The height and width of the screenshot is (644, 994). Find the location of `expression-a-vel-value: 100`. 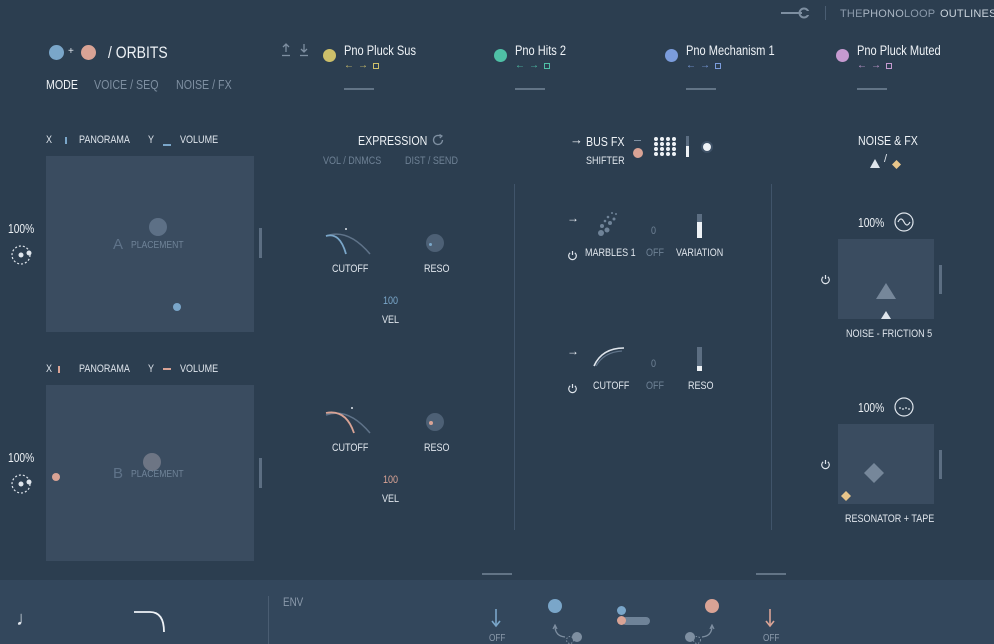

expression-a-vel-value: 100 is located at coordinates (390, 301).